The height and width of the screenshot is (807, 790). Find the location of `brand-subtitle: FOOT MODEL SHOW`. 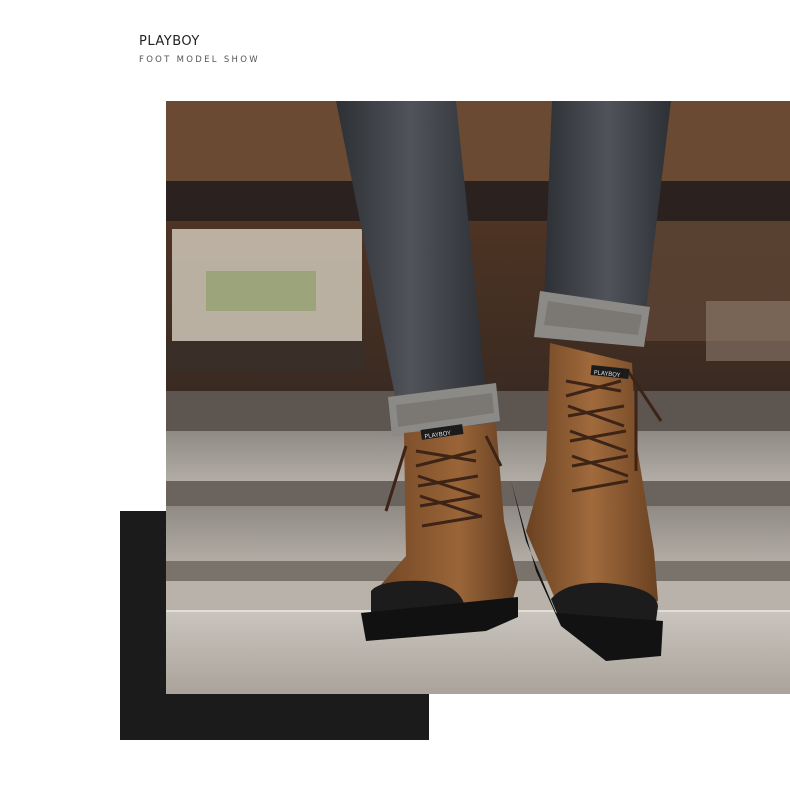

brand-subtitle: FOOT MODEL SHOW is located at coordinates (199, 60).